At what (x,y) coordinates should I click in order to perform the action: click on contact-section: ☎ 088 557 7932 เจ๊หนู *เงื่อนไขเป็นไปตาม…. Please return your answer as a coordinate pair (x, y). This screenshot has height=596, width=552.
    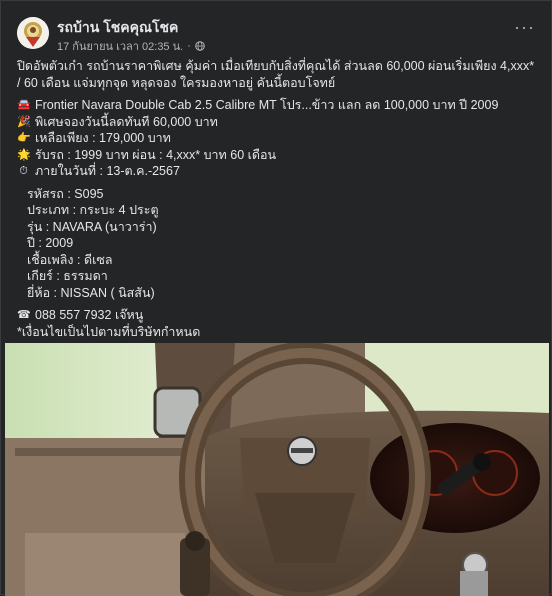
    Looking at the image, I should click on (276, 323).